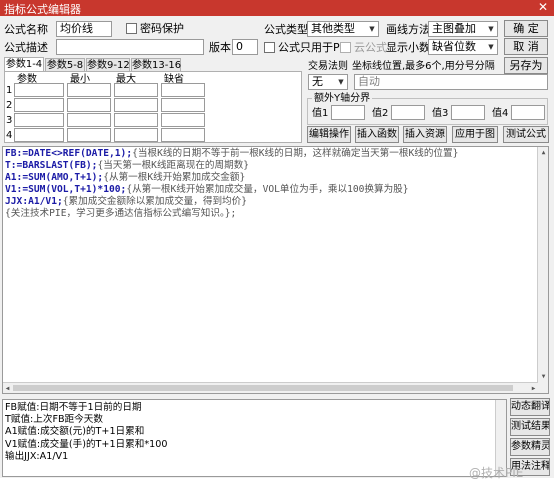  I want to click on code-token: V1:=, so click(17, 189).